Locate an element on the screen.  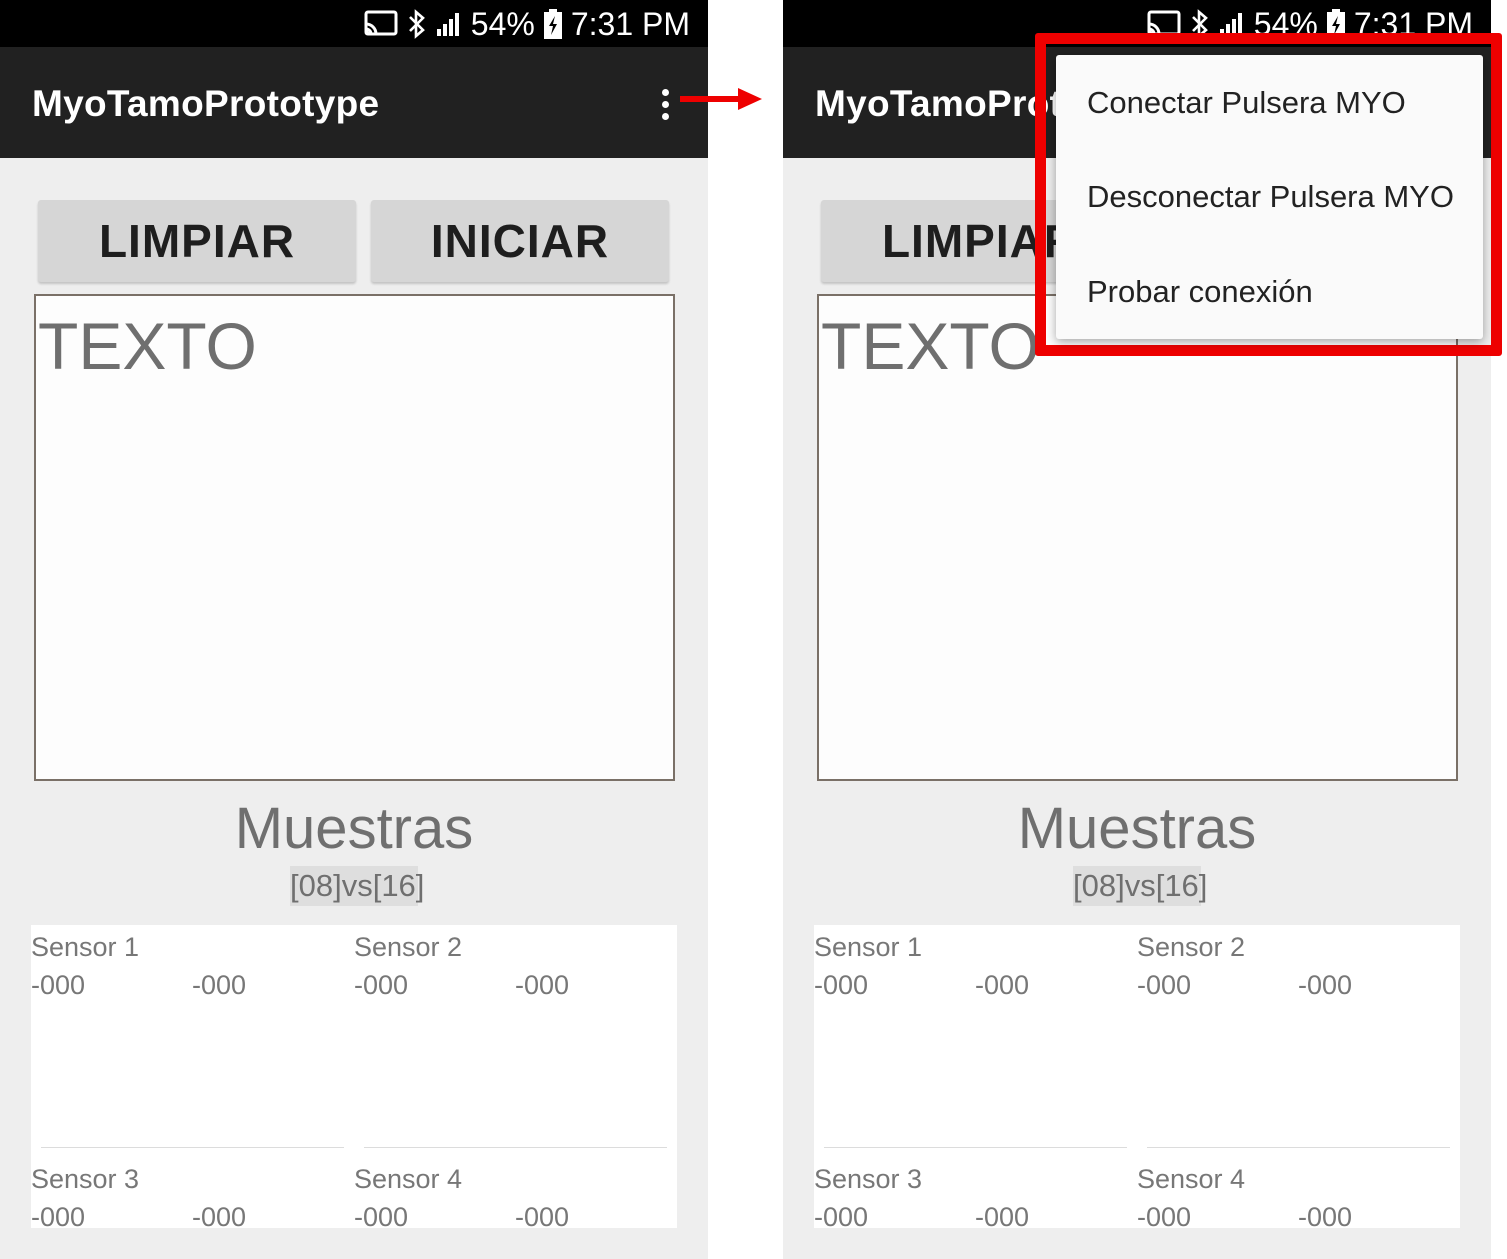
start-button: INICIAR is located at coordinates (520, 241).